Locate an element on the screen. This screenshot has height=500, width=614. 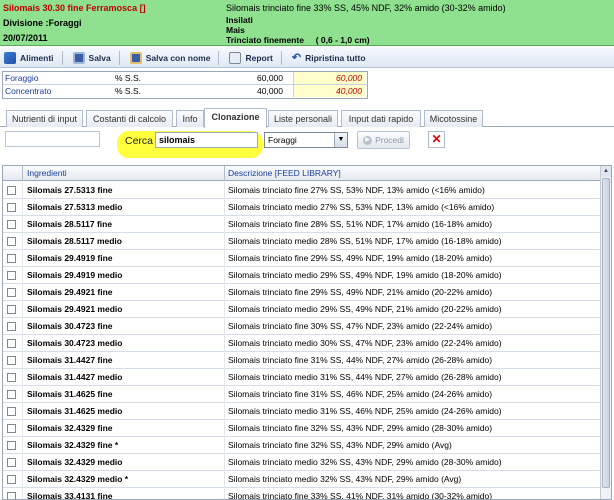
clear-button: ✕ is located at coordinates (436, 139).